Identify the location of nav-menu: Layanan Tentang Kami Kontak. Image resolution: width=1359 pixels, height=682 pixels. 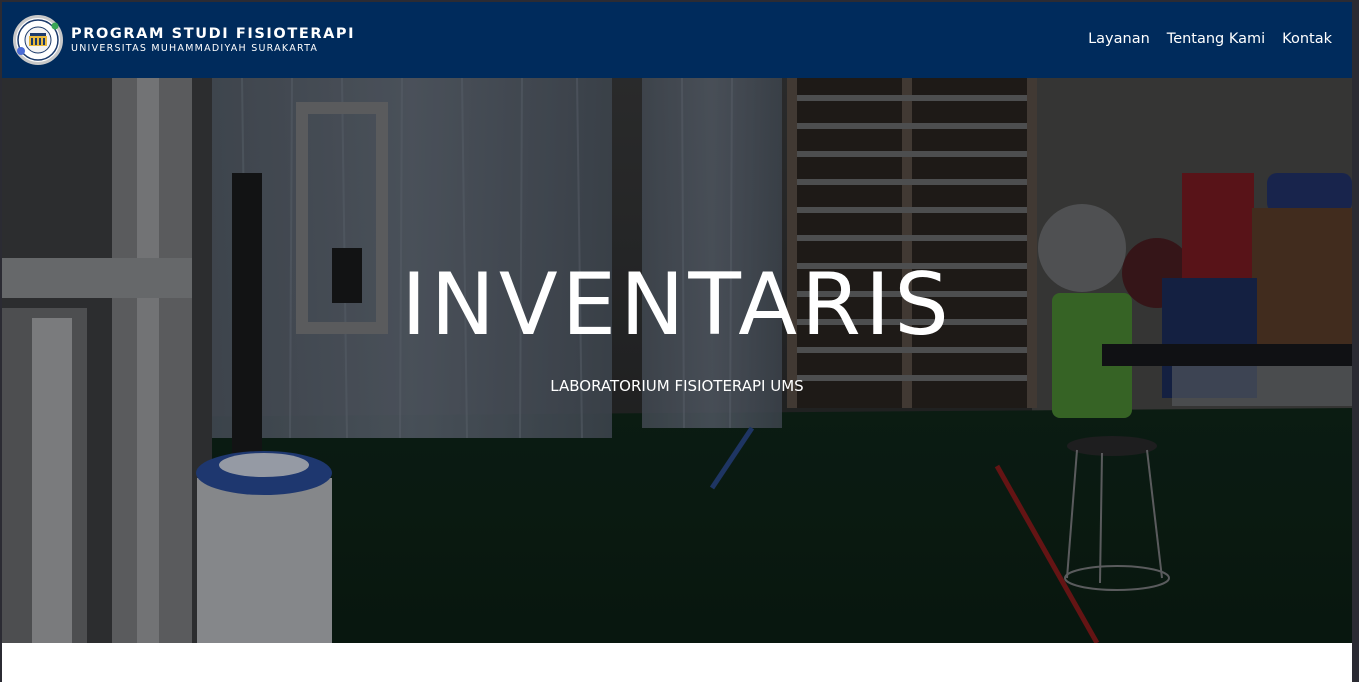
(1210, 39).